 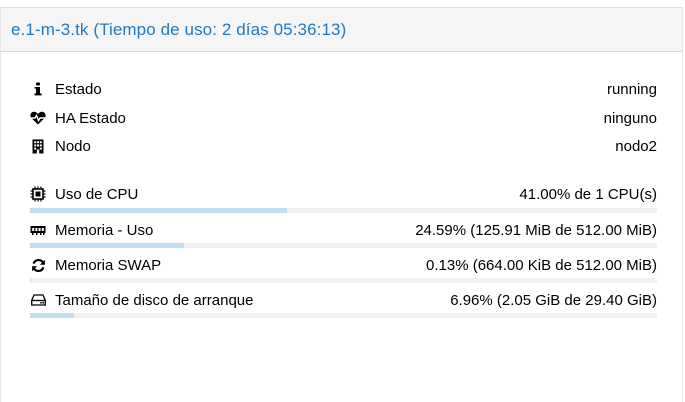 What do you see at coordinates (38, 265) in the screenshot?
I see `refresh-icon` at bounding box center [38, 265].